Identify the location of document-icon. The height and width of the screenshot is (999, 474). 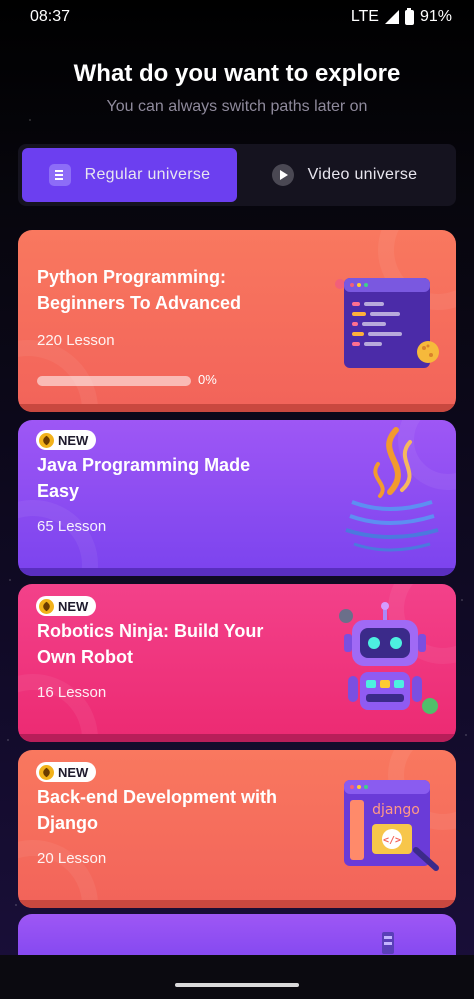
(59, 175).